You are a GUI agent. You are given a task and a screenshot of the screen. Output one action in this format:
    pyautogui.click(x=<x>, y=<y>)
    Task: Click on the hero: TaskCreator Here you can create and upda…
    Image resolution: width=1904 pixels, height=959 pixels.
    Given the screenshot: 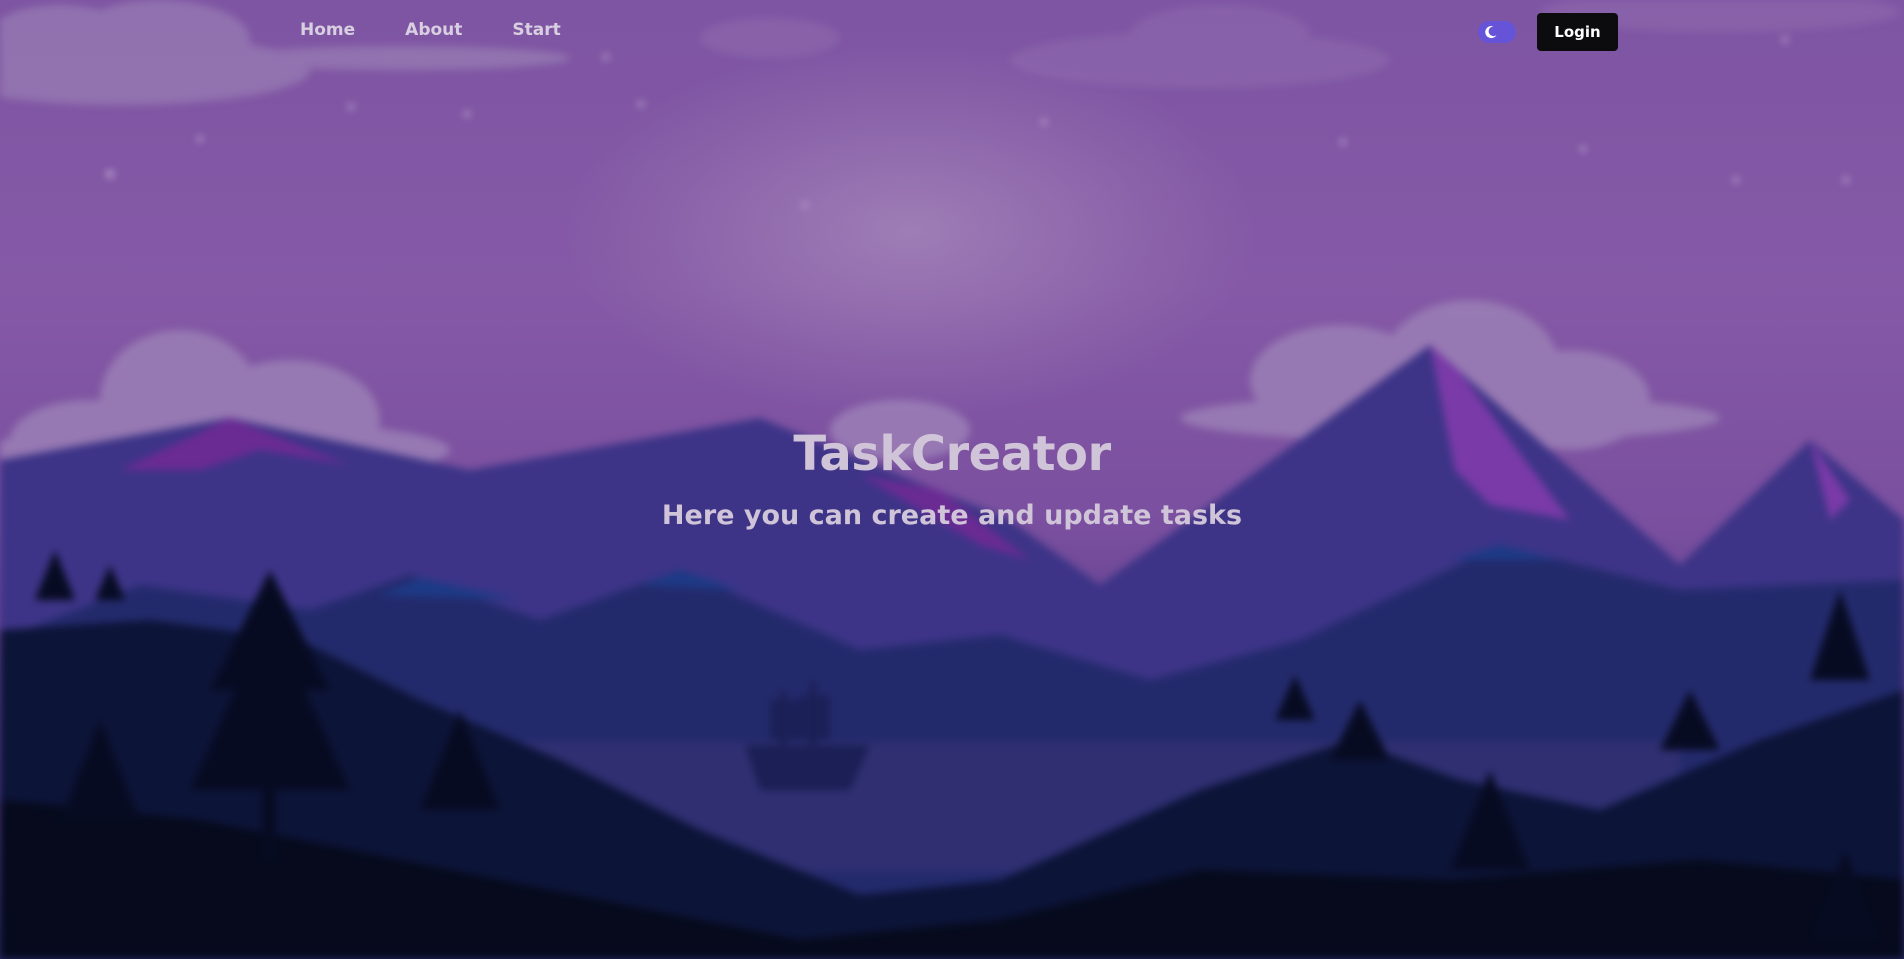 What is the action you would take?
    pyautogui.click(x=952, y=478)
    